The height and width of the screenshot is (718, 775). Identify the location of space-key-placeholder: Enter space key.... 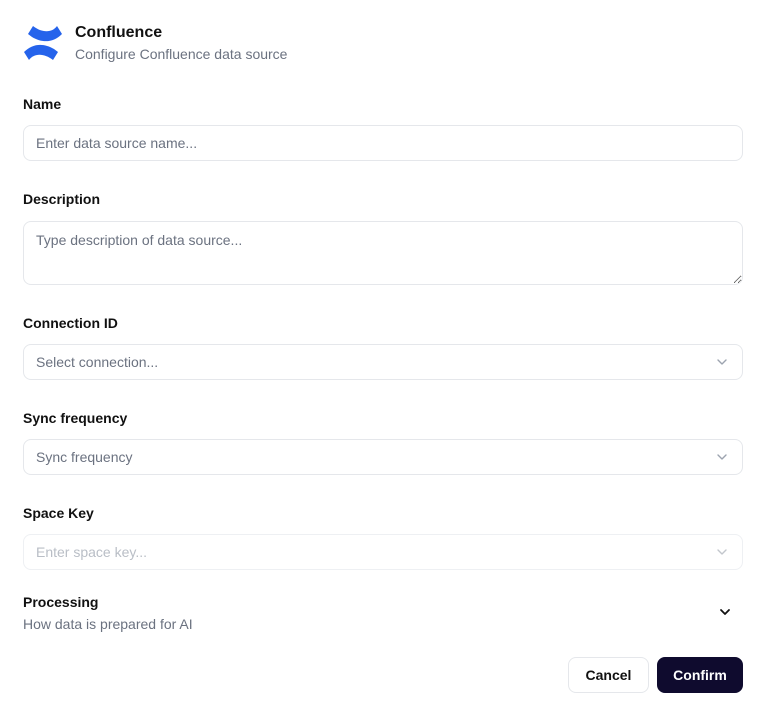
(92, 552).